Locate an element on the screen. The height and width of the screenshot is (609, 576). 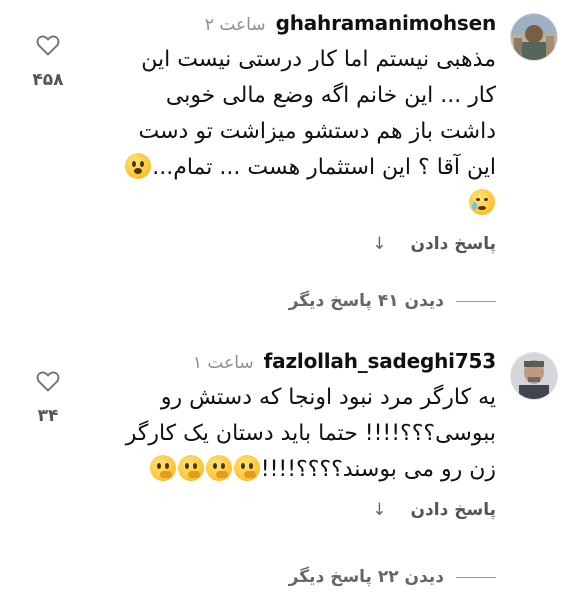
view-replies-label: دیدن ۴۱ پاسخ دیگر is located at coordinates (366, 301).